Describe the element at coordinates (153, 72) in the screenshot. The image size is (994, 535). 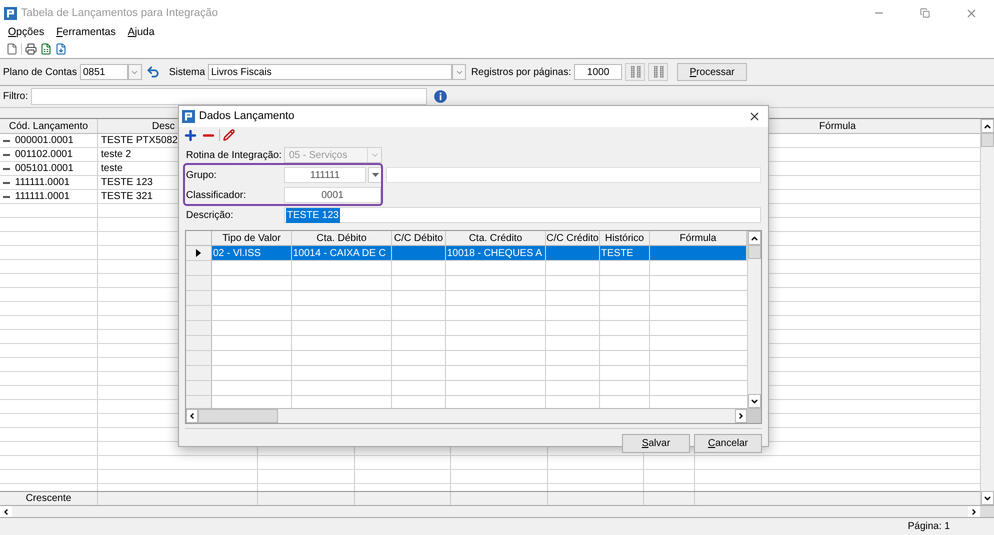
I see `undo-icon` at that location.